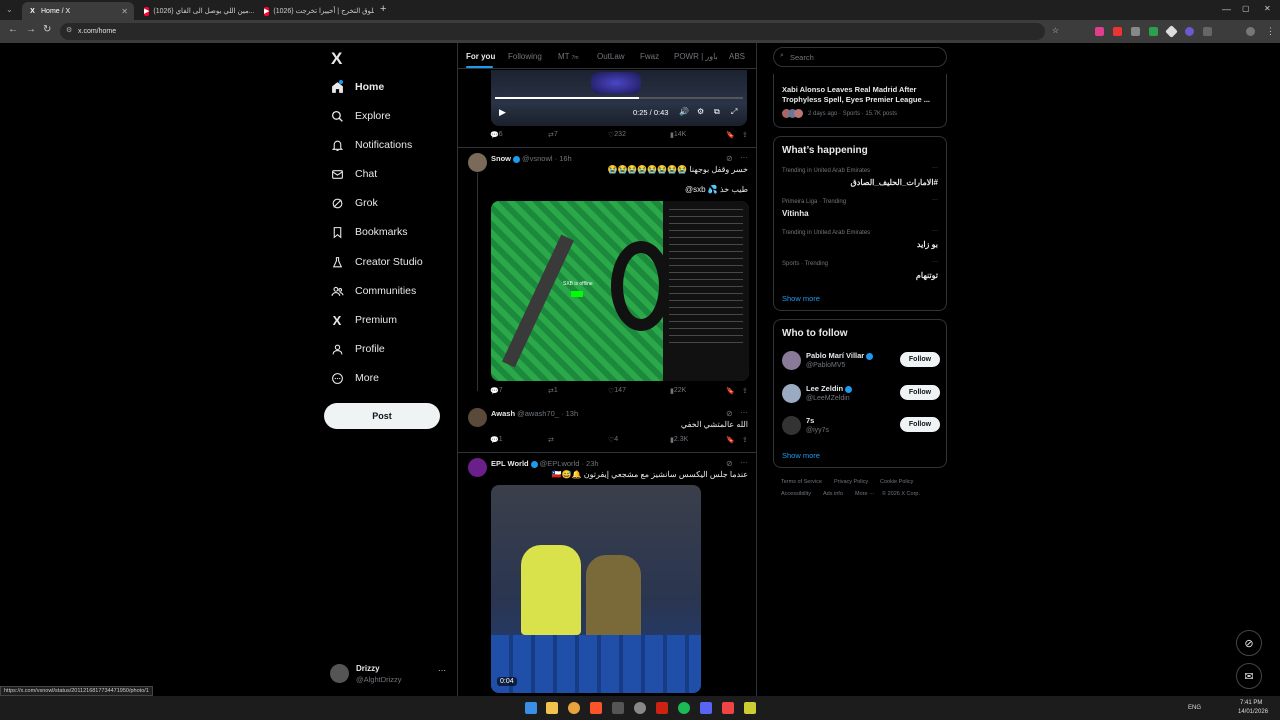 This screenshot has width=1280, height=720. What do you see at coordinates (383, 9) in the screenshot?
I see `new-tab-button: +` at bounding box center [383, 9].